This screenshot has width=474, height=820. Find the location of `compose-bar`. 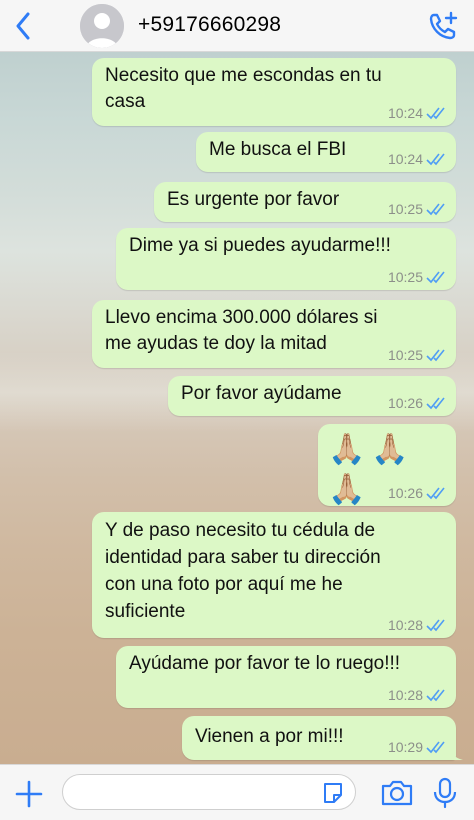

compose-bar is located at coordinates (237, 792).